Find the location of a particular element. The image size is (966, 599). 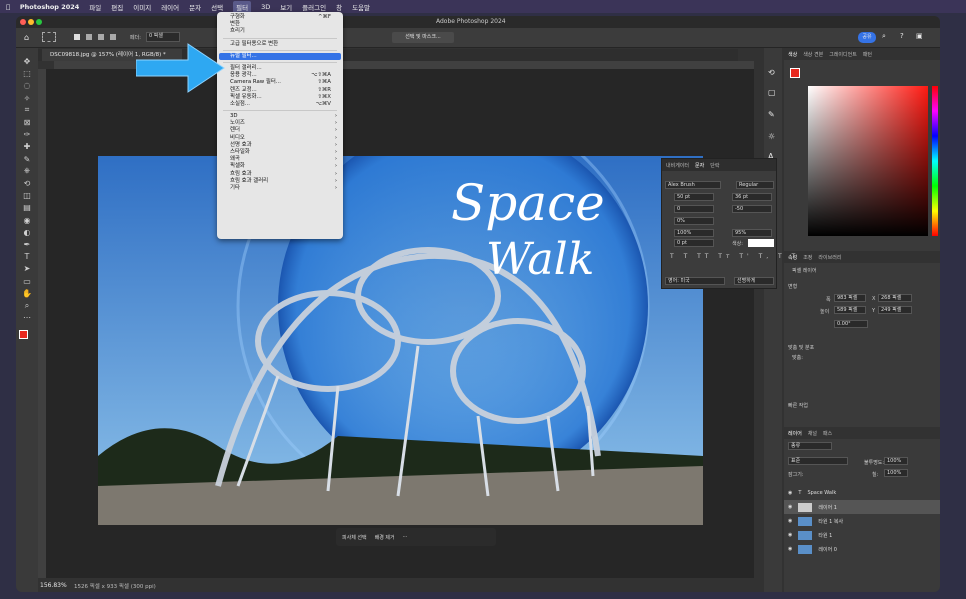

blur-icon: ◉ is located at coordinates (27, 220).